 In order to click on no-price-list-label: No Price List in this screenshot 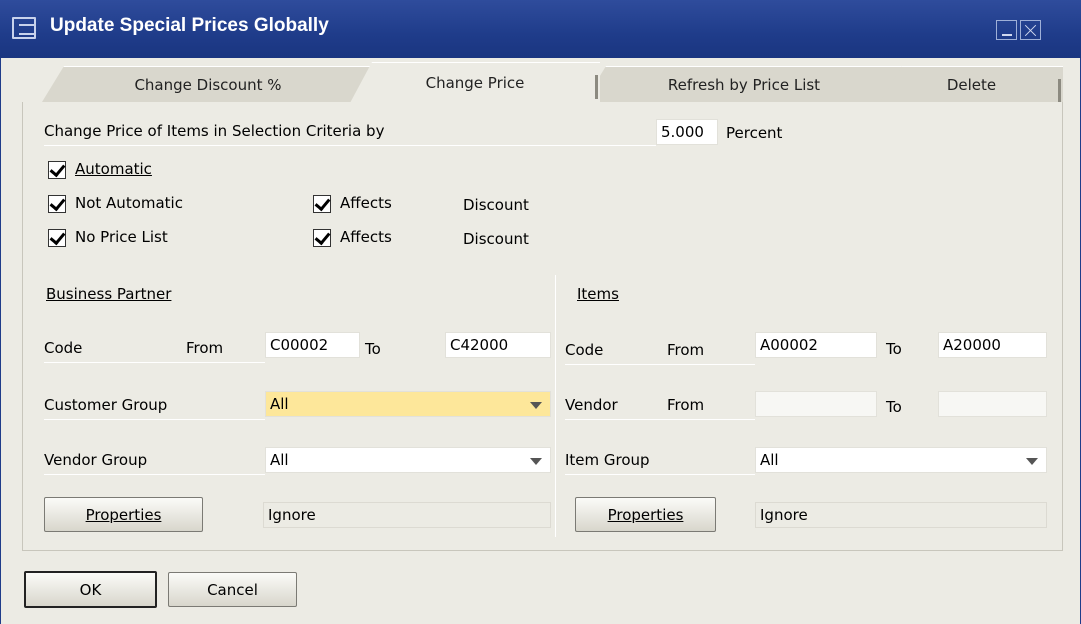, I will do `click(121, 237)`.